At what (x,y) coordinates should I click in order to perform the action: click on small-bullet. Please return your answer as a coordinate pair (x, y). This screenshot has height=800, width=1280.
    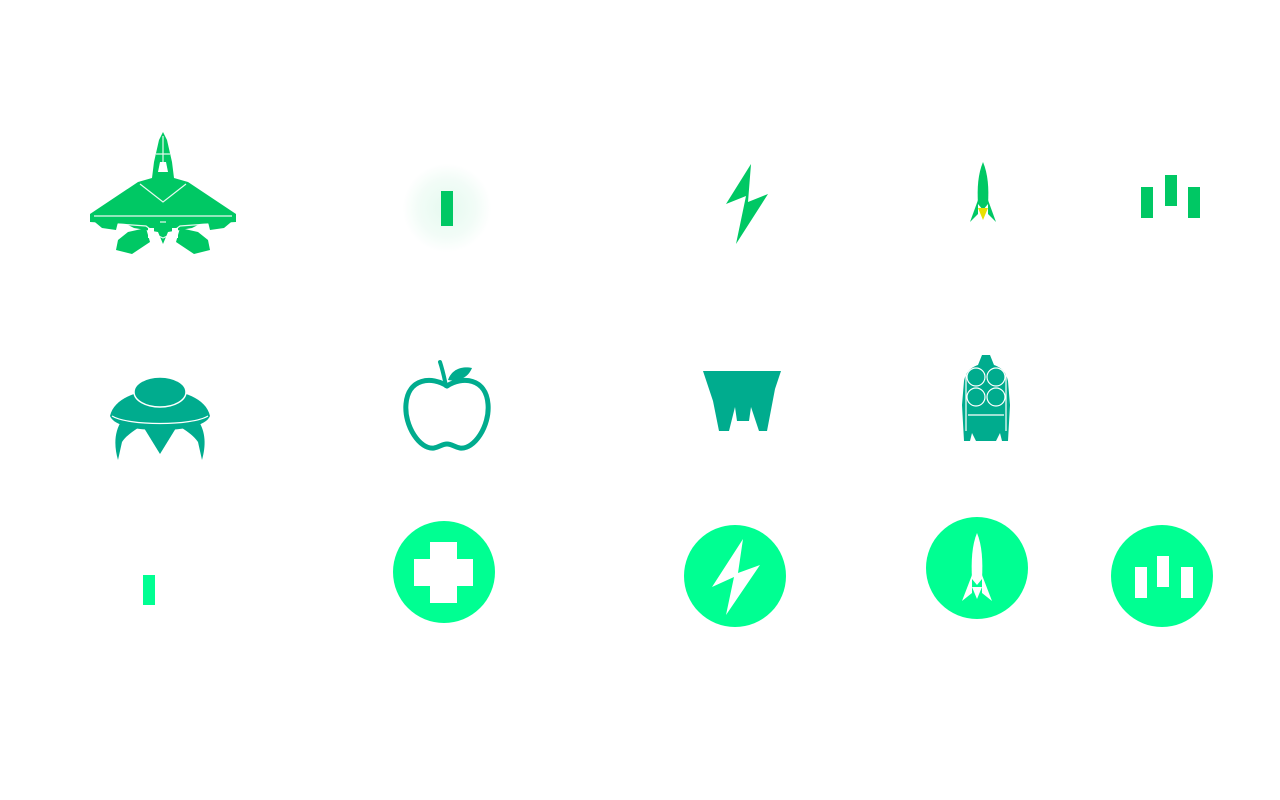
    Looking at the image, I should click on (149, 590).